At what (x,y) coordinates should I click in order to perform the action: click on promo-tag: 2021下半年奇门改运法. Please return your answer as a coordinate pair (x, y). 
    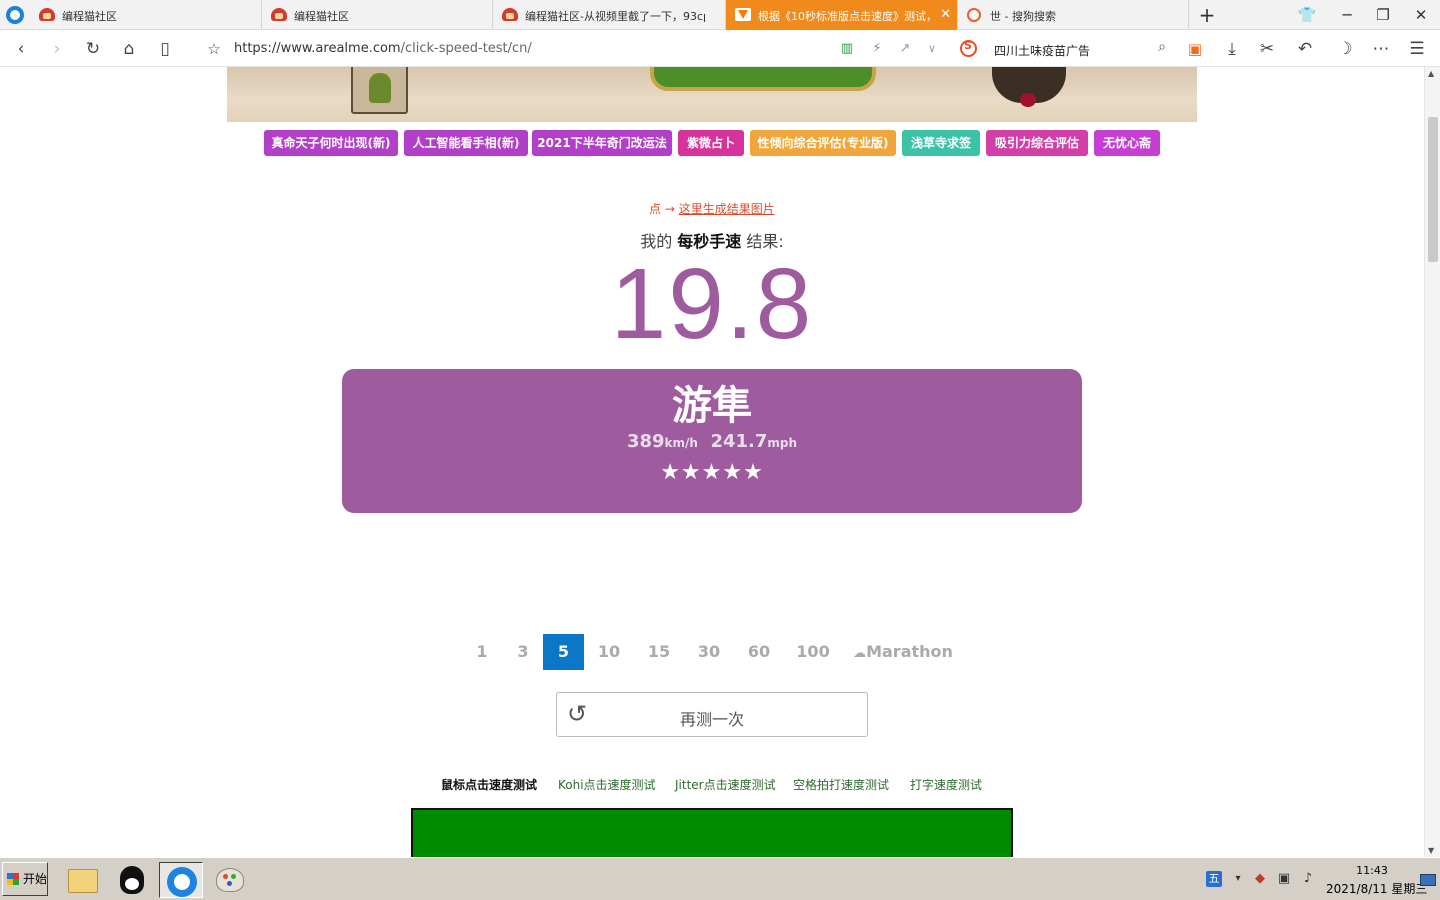
    Looking at the image, I should click on (602, 143).